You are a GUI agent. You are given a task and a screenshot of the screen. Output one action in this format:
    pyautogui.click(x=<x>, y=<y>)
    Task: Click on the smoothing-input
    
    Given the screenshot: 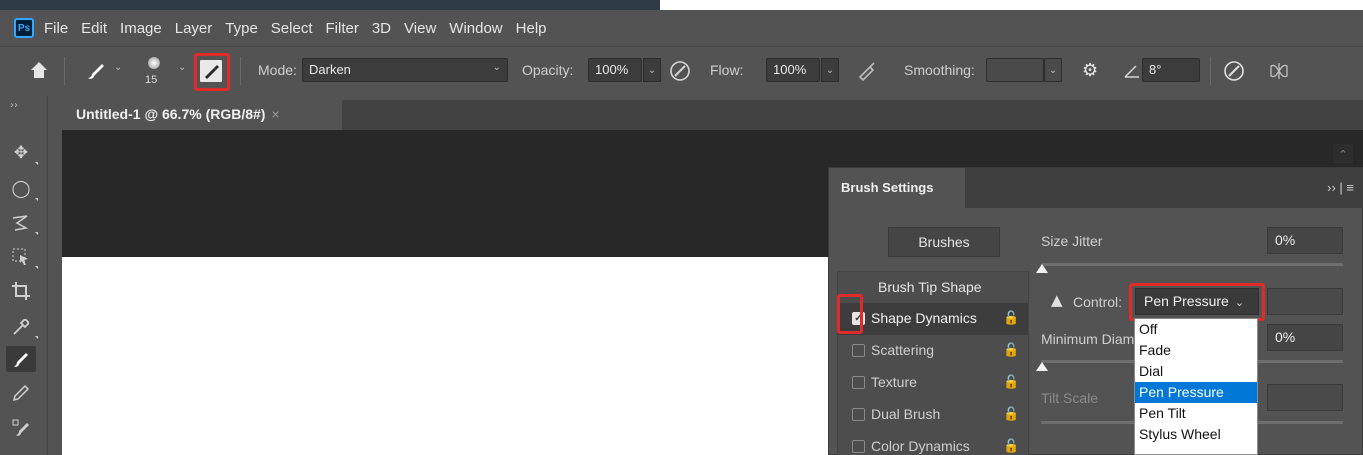 What is the action you would take?
    pyautogui.click(x=1015, y=70)
    